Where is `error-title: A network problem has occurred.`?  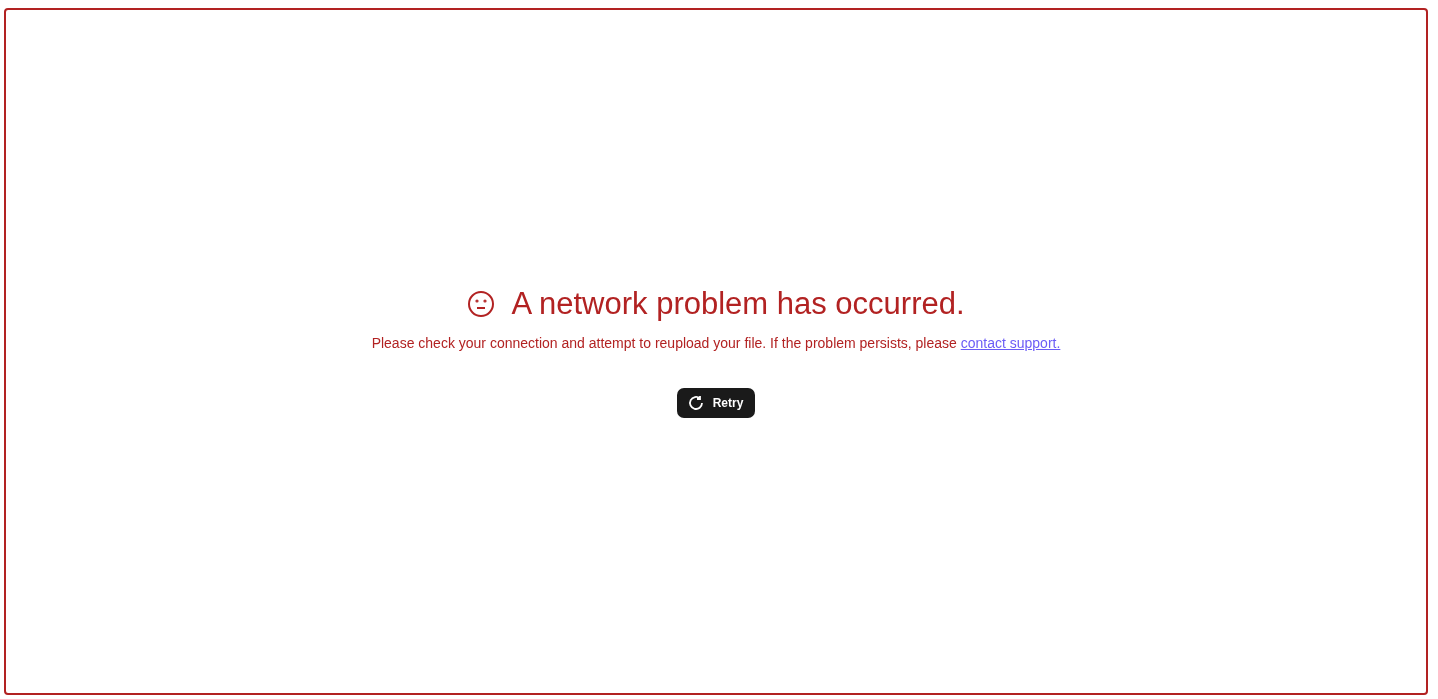
error-title: A network problem has occurred. is located at coordinates (738, 304).